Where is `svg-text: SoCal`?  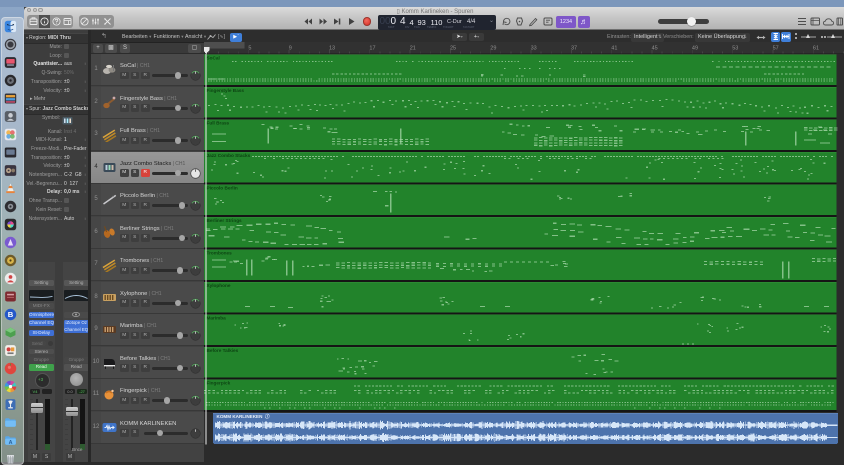
svg-text: SoCal is located at coordinates (213, 58).